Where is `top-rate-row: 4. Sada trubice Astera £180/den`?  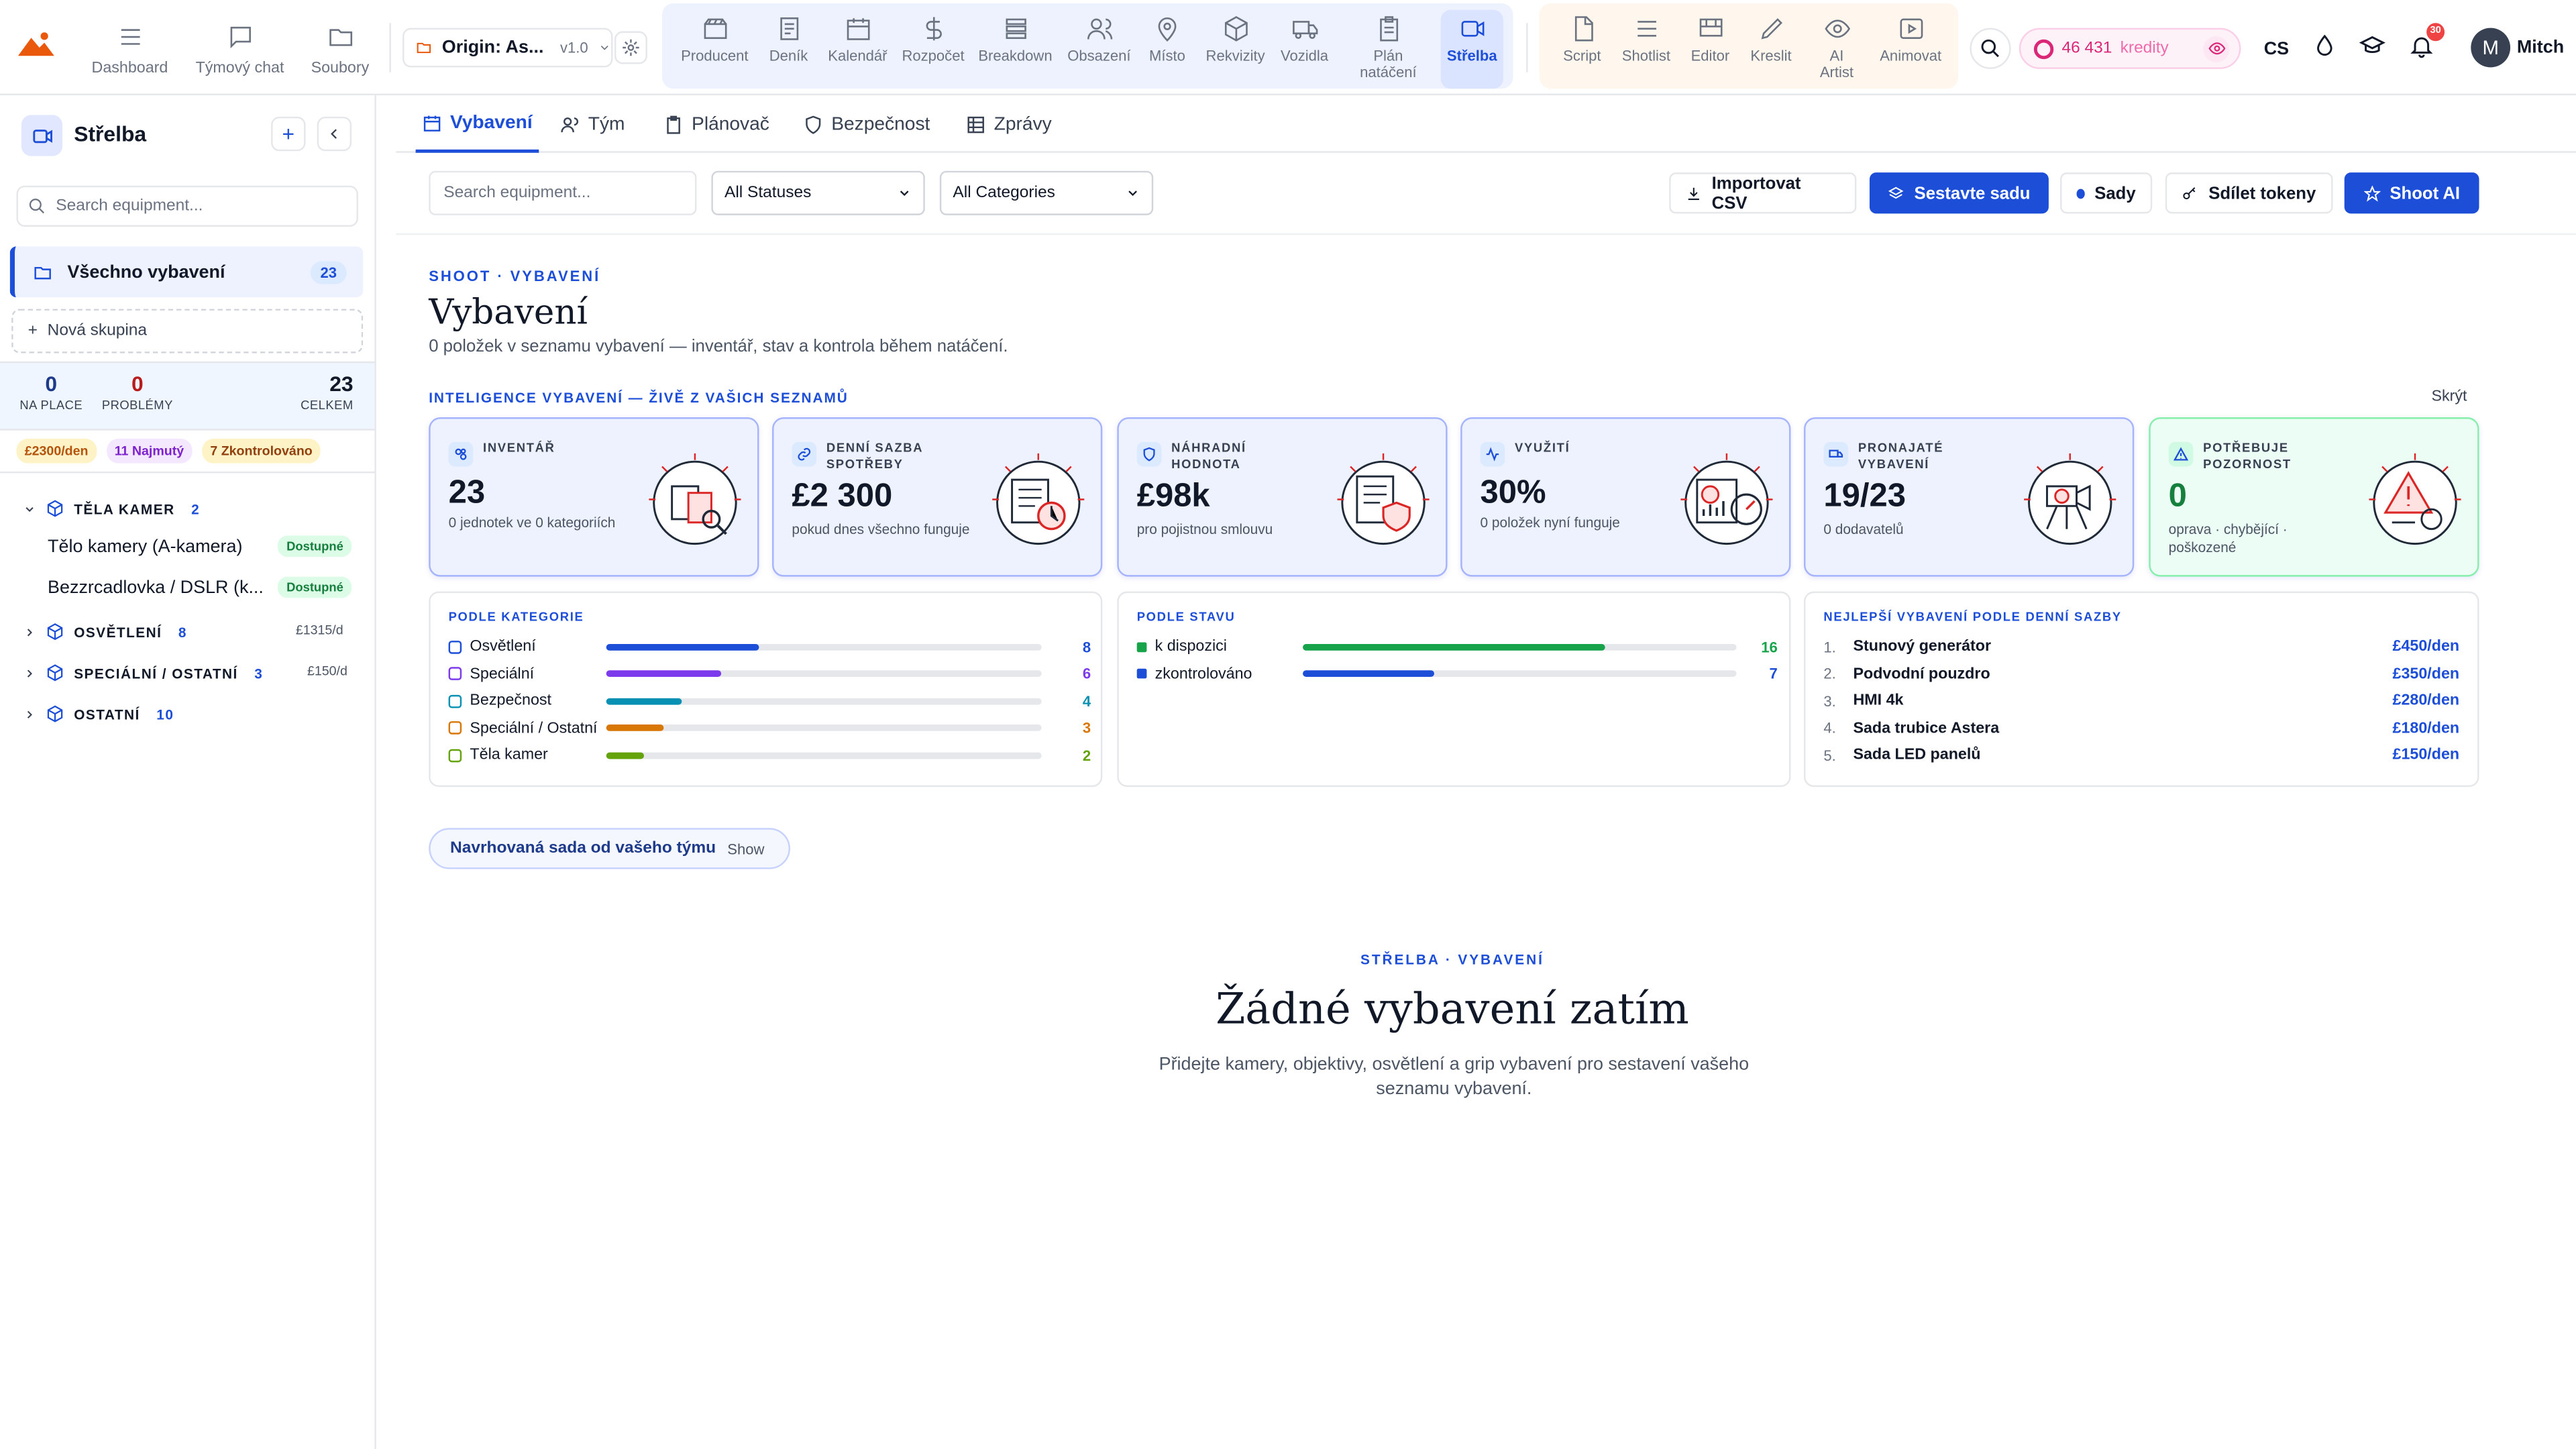
top-rate-row: 4. Sada trubice Astera £180/den is located at coordinates (2141, 727).